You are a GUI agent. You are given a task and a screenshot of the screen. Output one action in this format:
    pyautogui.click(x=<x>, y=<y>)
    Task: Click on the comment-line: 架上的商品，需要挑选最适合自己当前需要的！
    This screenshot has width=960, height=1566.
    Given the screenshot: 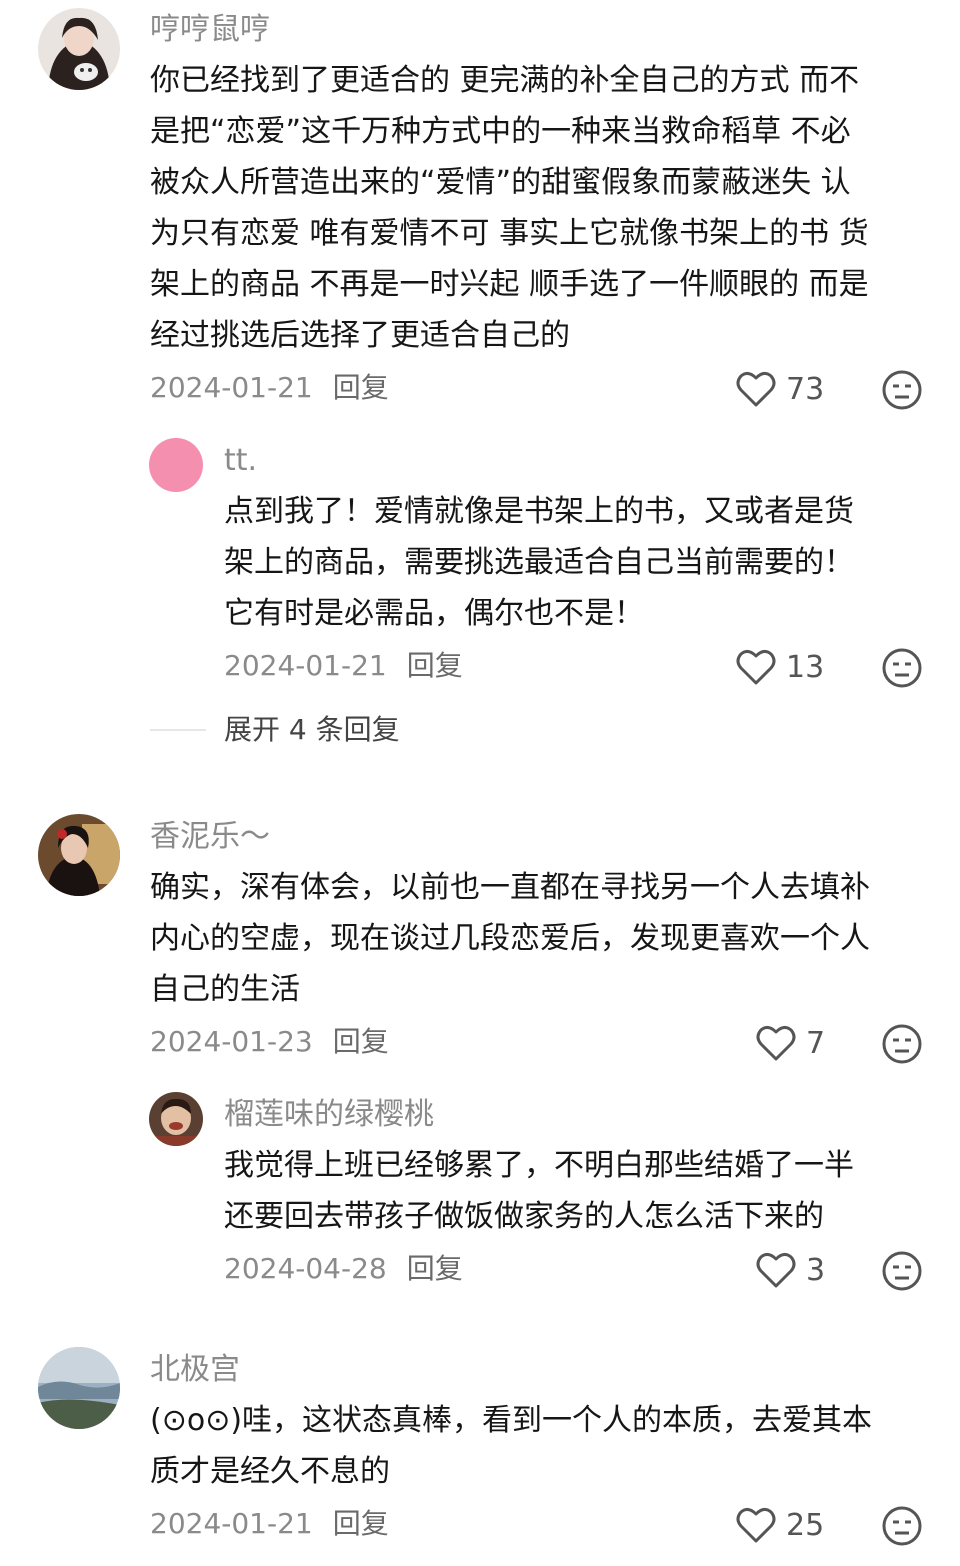 What is the action you would take?
    pyautogui.click(x=539, y=562)
    